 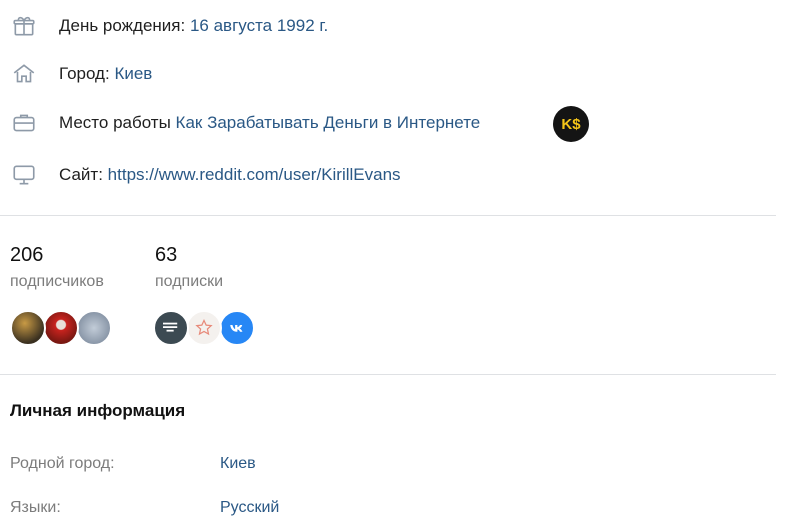 What do you see at coordinates (62, 463) in the screenshot?
I see `hometown-label: Родной город:` at bounding box center [62, 463].